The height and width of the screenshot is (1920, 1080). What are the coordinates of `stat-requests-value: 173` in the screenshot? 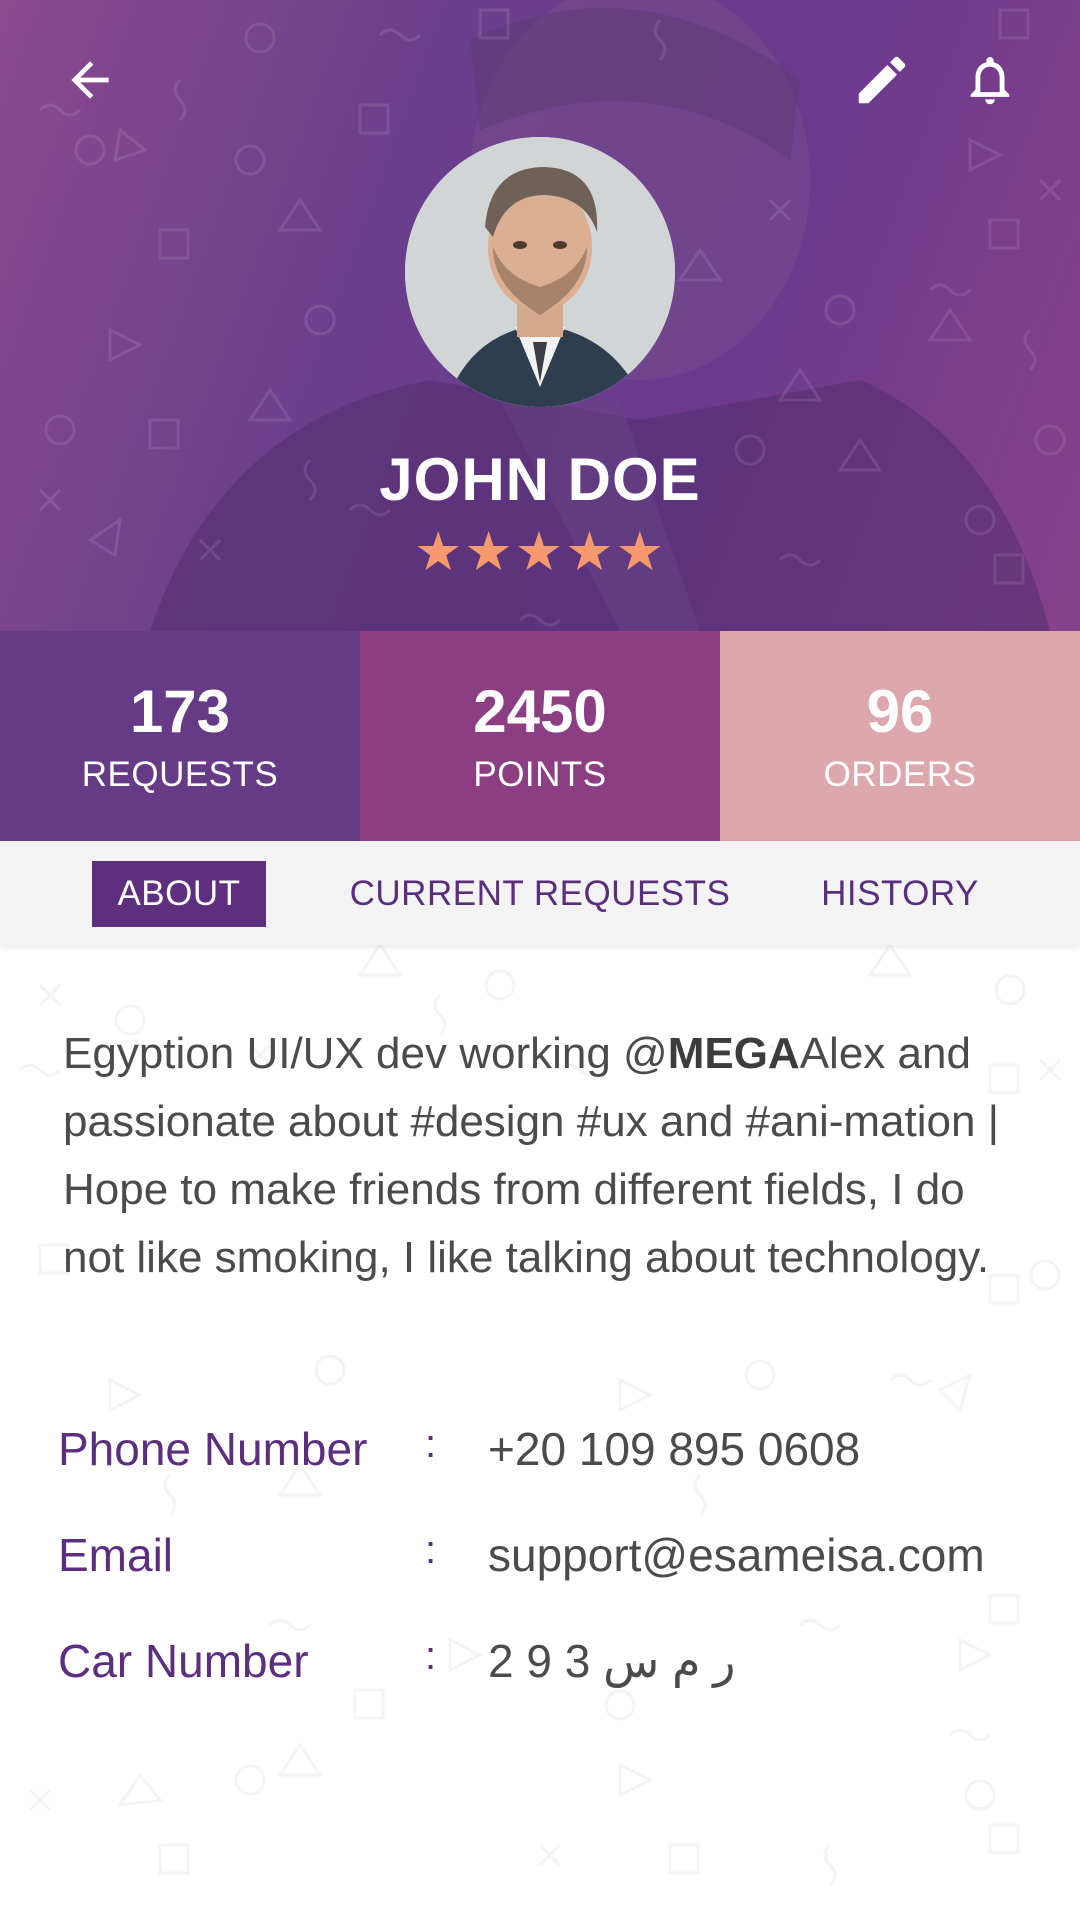 It's located at (180, 711).